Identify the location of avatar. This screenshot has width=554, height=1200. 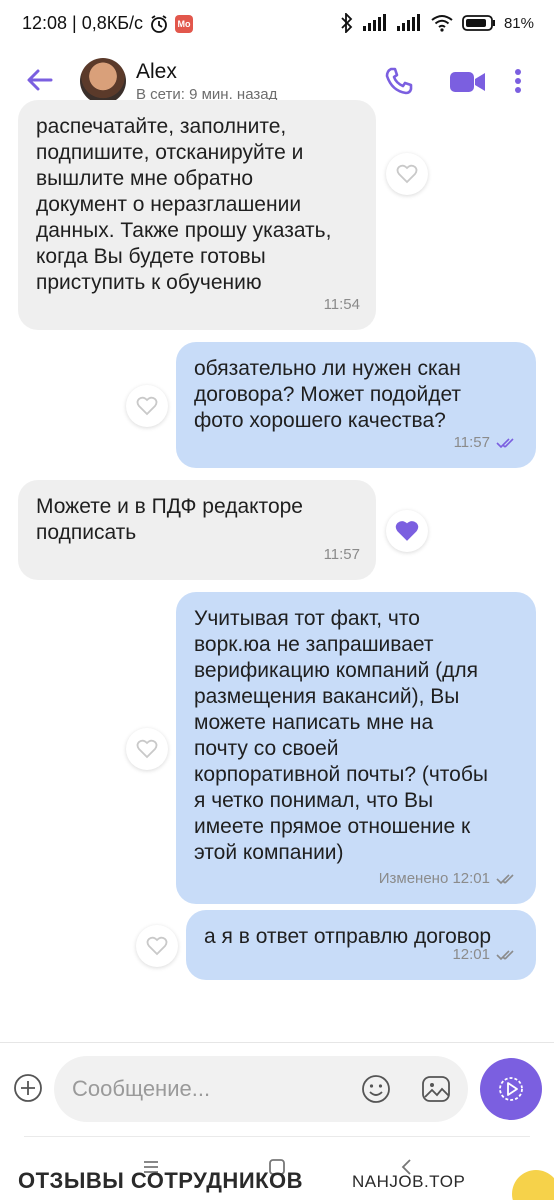
(103, 81).